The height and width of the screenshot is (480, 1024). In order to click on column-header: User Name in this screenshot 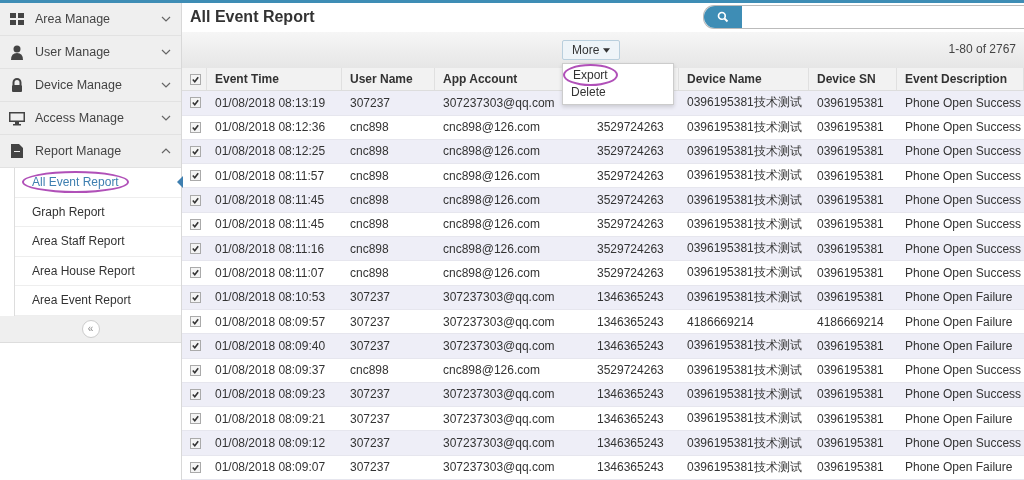, I will do `click(381, 79)`.